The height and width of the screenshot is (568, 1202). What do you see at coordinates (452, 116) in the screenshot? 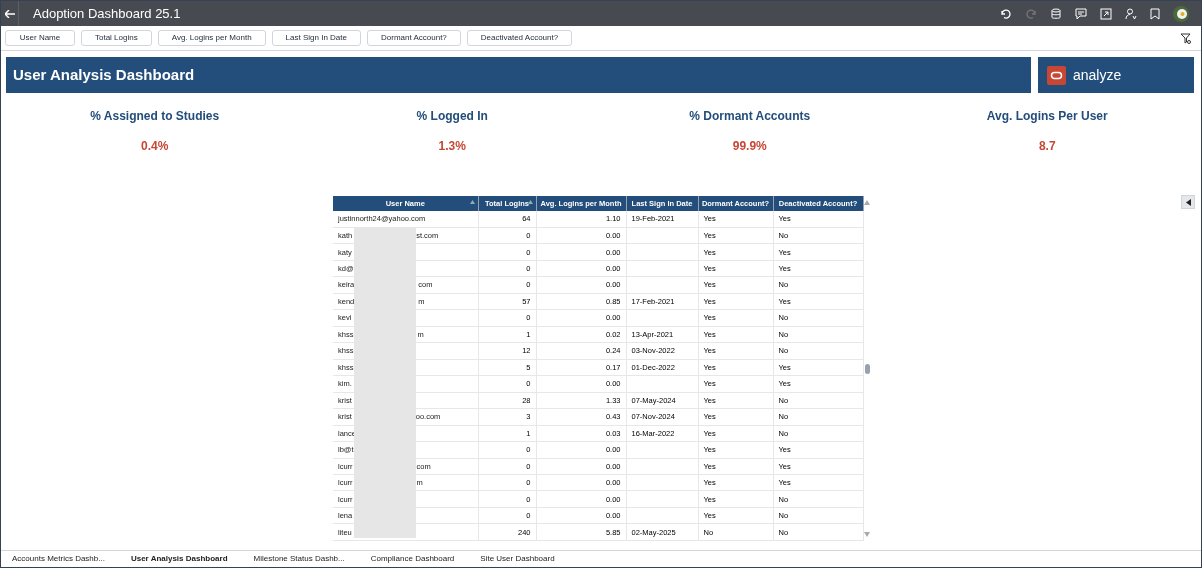
I see `kpi-label: % Logged In` at bounding box center [452, 116].